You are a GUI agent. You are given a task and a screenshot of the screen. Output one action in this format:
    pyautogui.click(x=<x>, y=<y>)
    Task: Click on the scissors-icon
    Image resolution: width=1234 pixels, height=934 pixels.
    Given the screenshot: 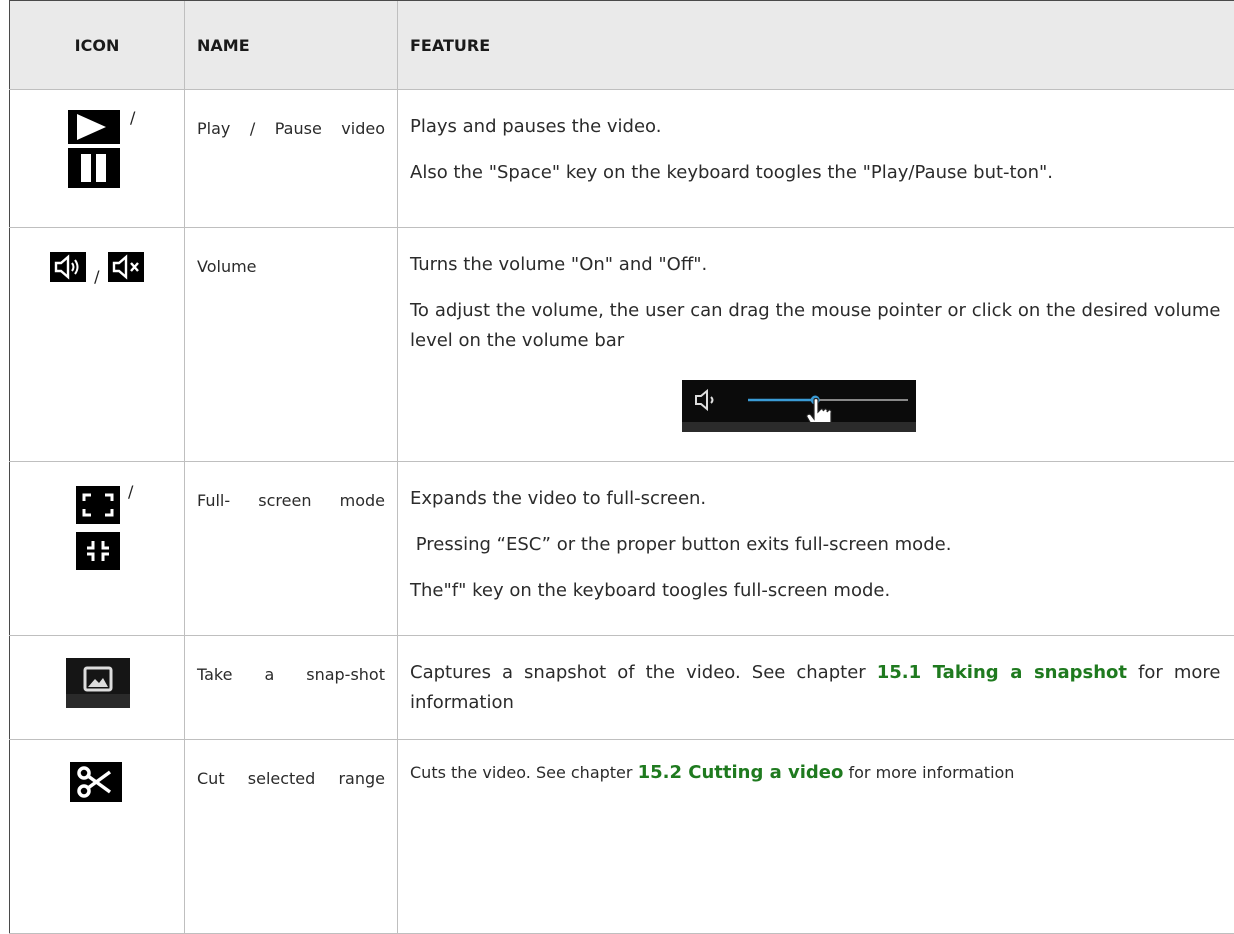 What is the action you would take?
    pyautogui.click(x=96, y=782)
    